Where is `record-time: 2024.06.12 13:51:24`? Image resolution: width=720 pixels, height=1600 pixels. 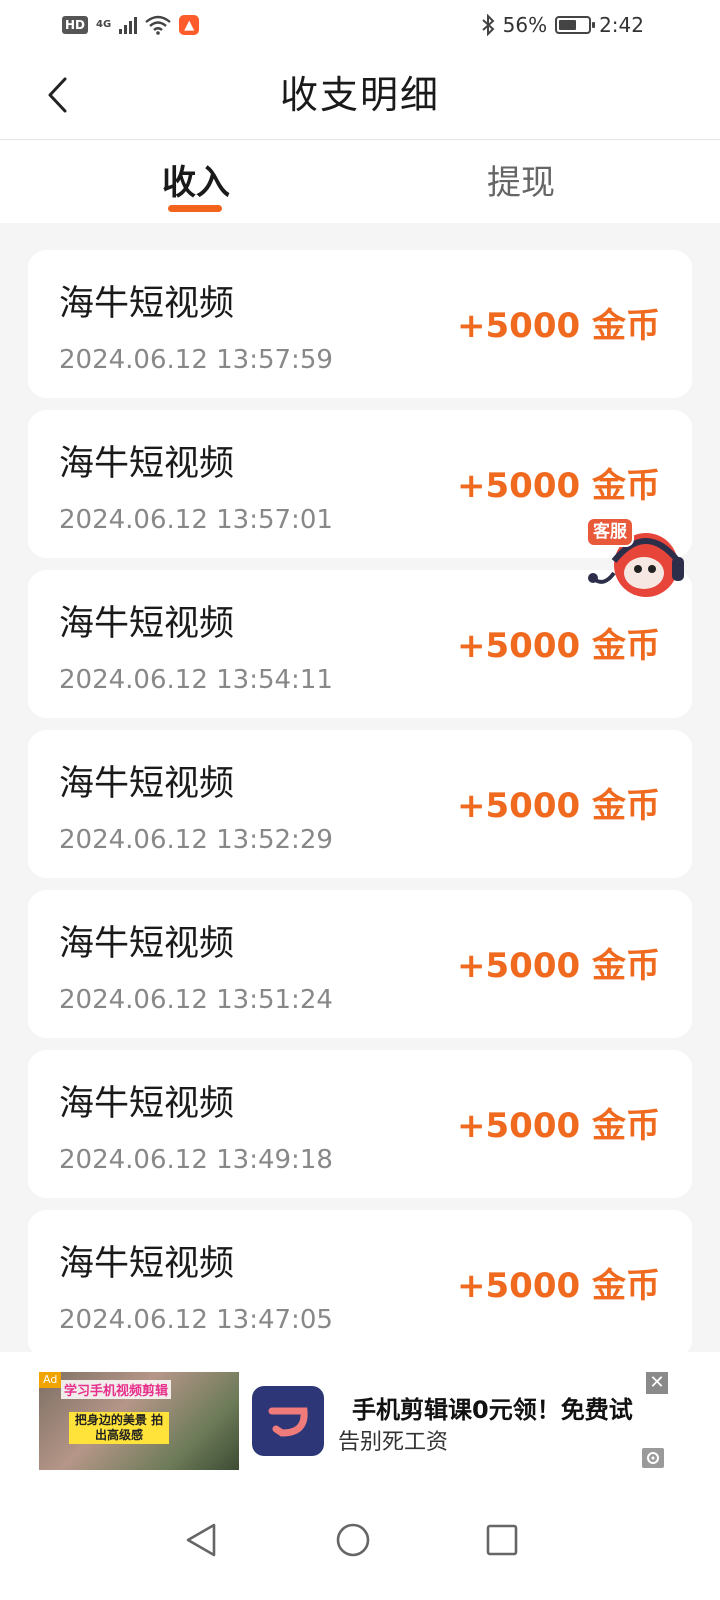 record-time: 2024.06.12 13:51:24 is located at coordinates (196, 1000).